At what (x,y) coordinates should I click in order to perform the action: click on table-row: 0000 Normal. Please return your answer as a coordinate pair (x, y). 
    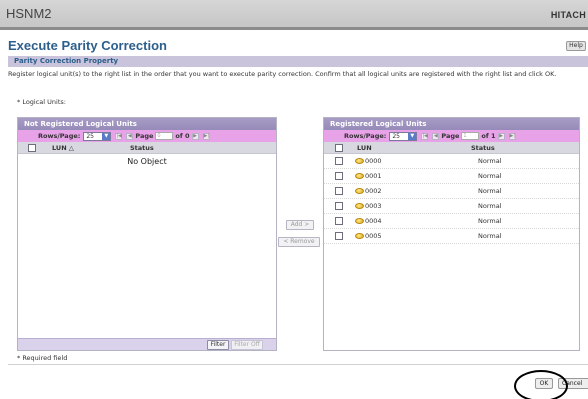
    Looking at the image, I should click on (451, 161).